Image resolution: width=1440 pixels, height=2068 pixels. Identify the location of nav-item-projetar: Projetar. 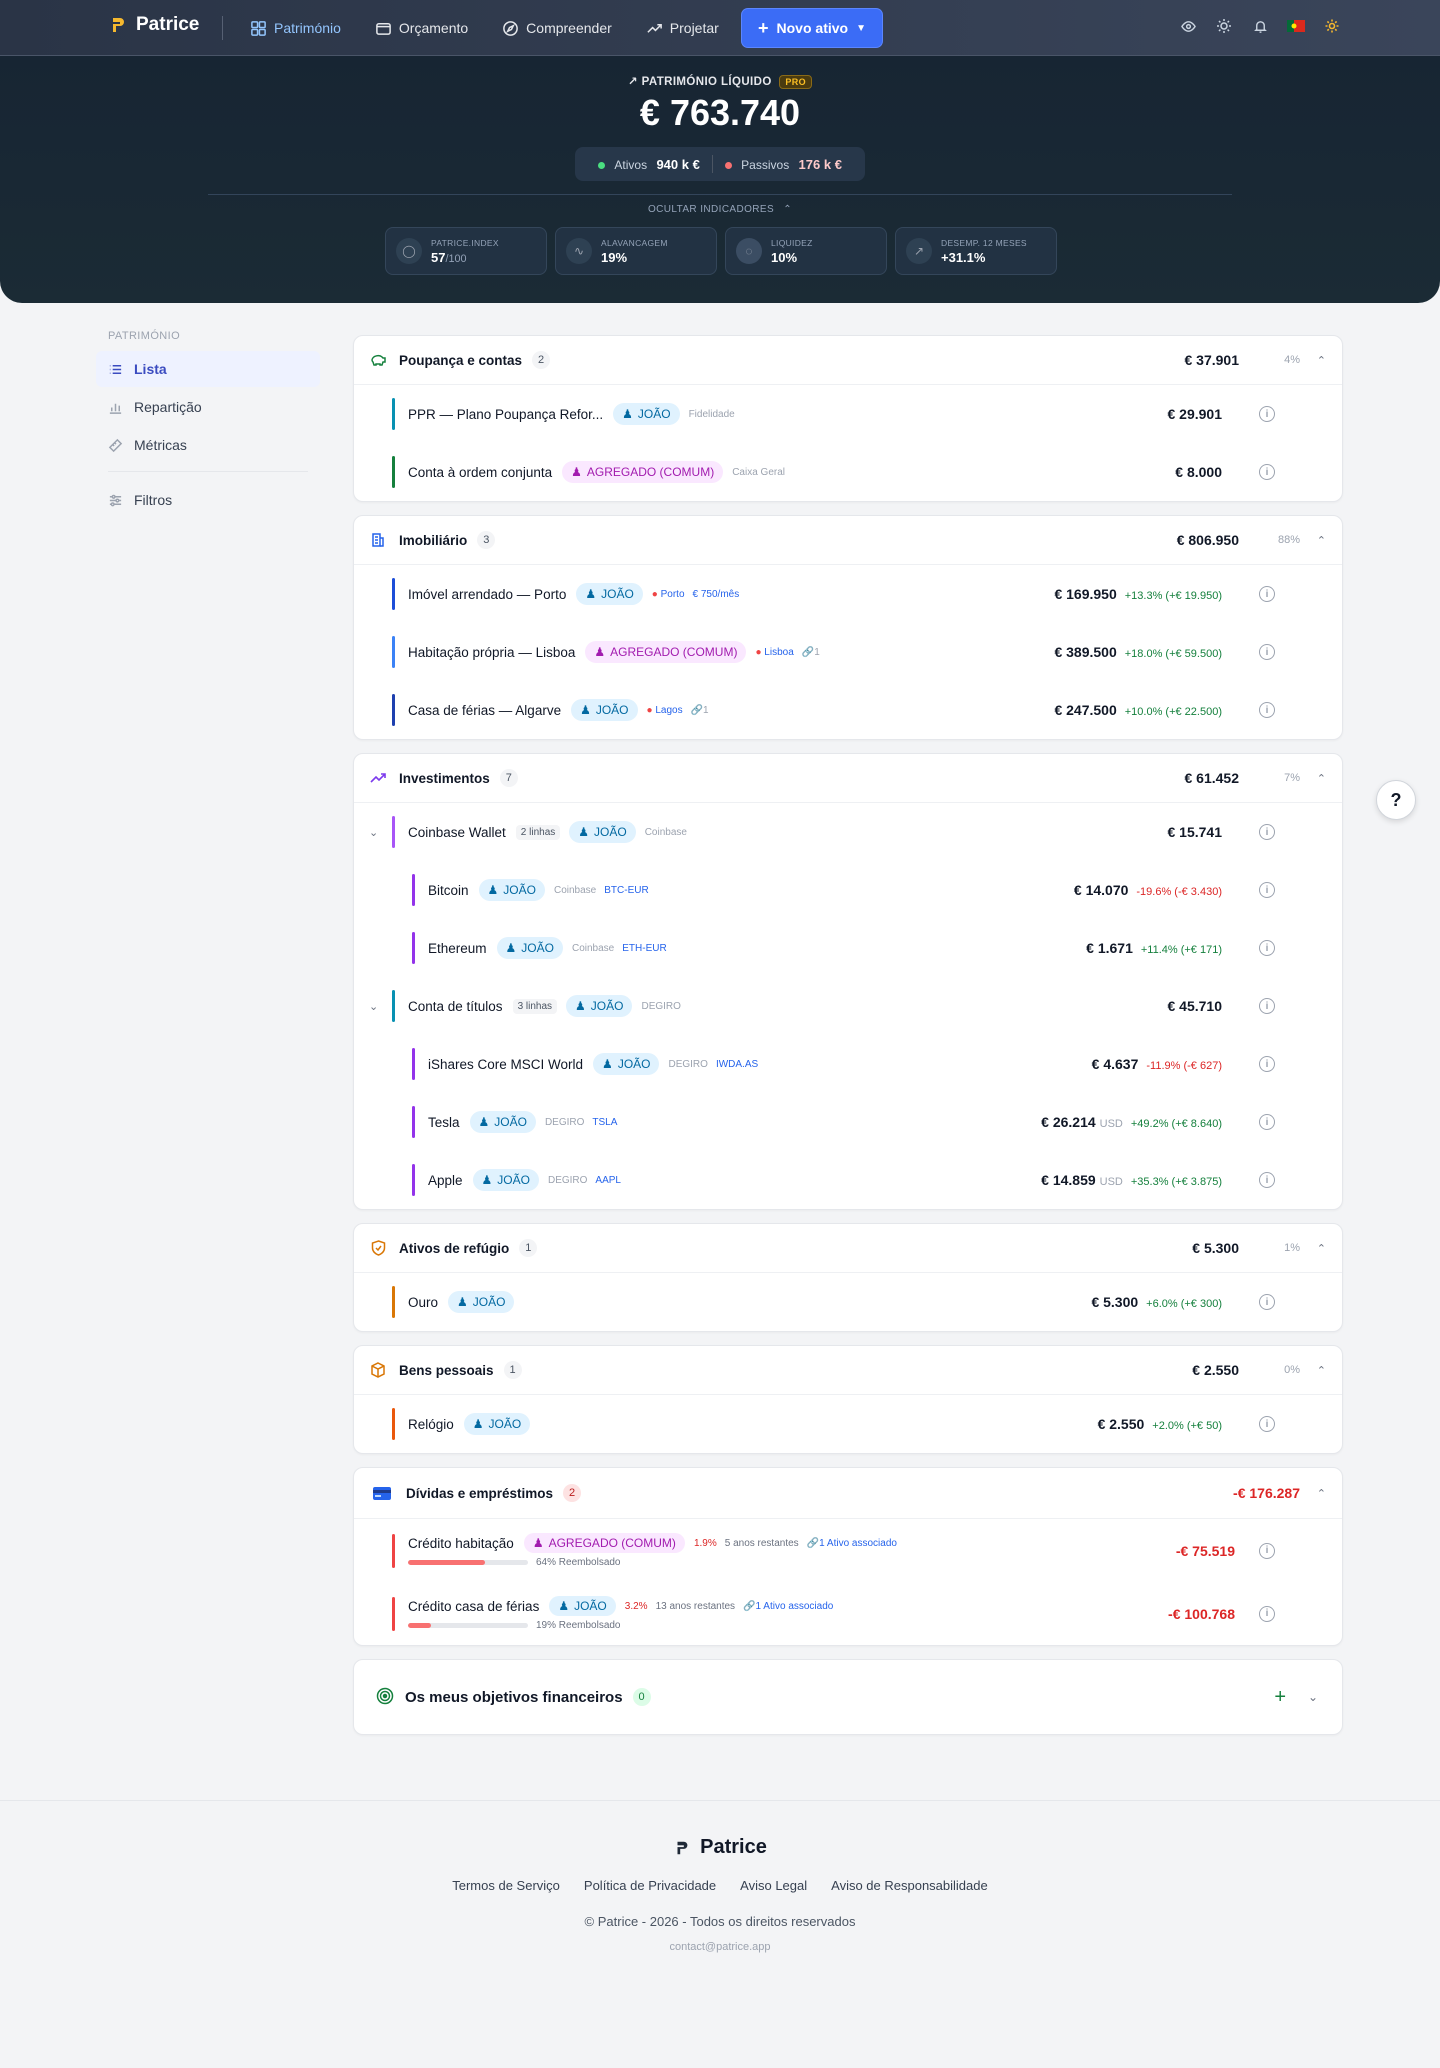
(682, 28).